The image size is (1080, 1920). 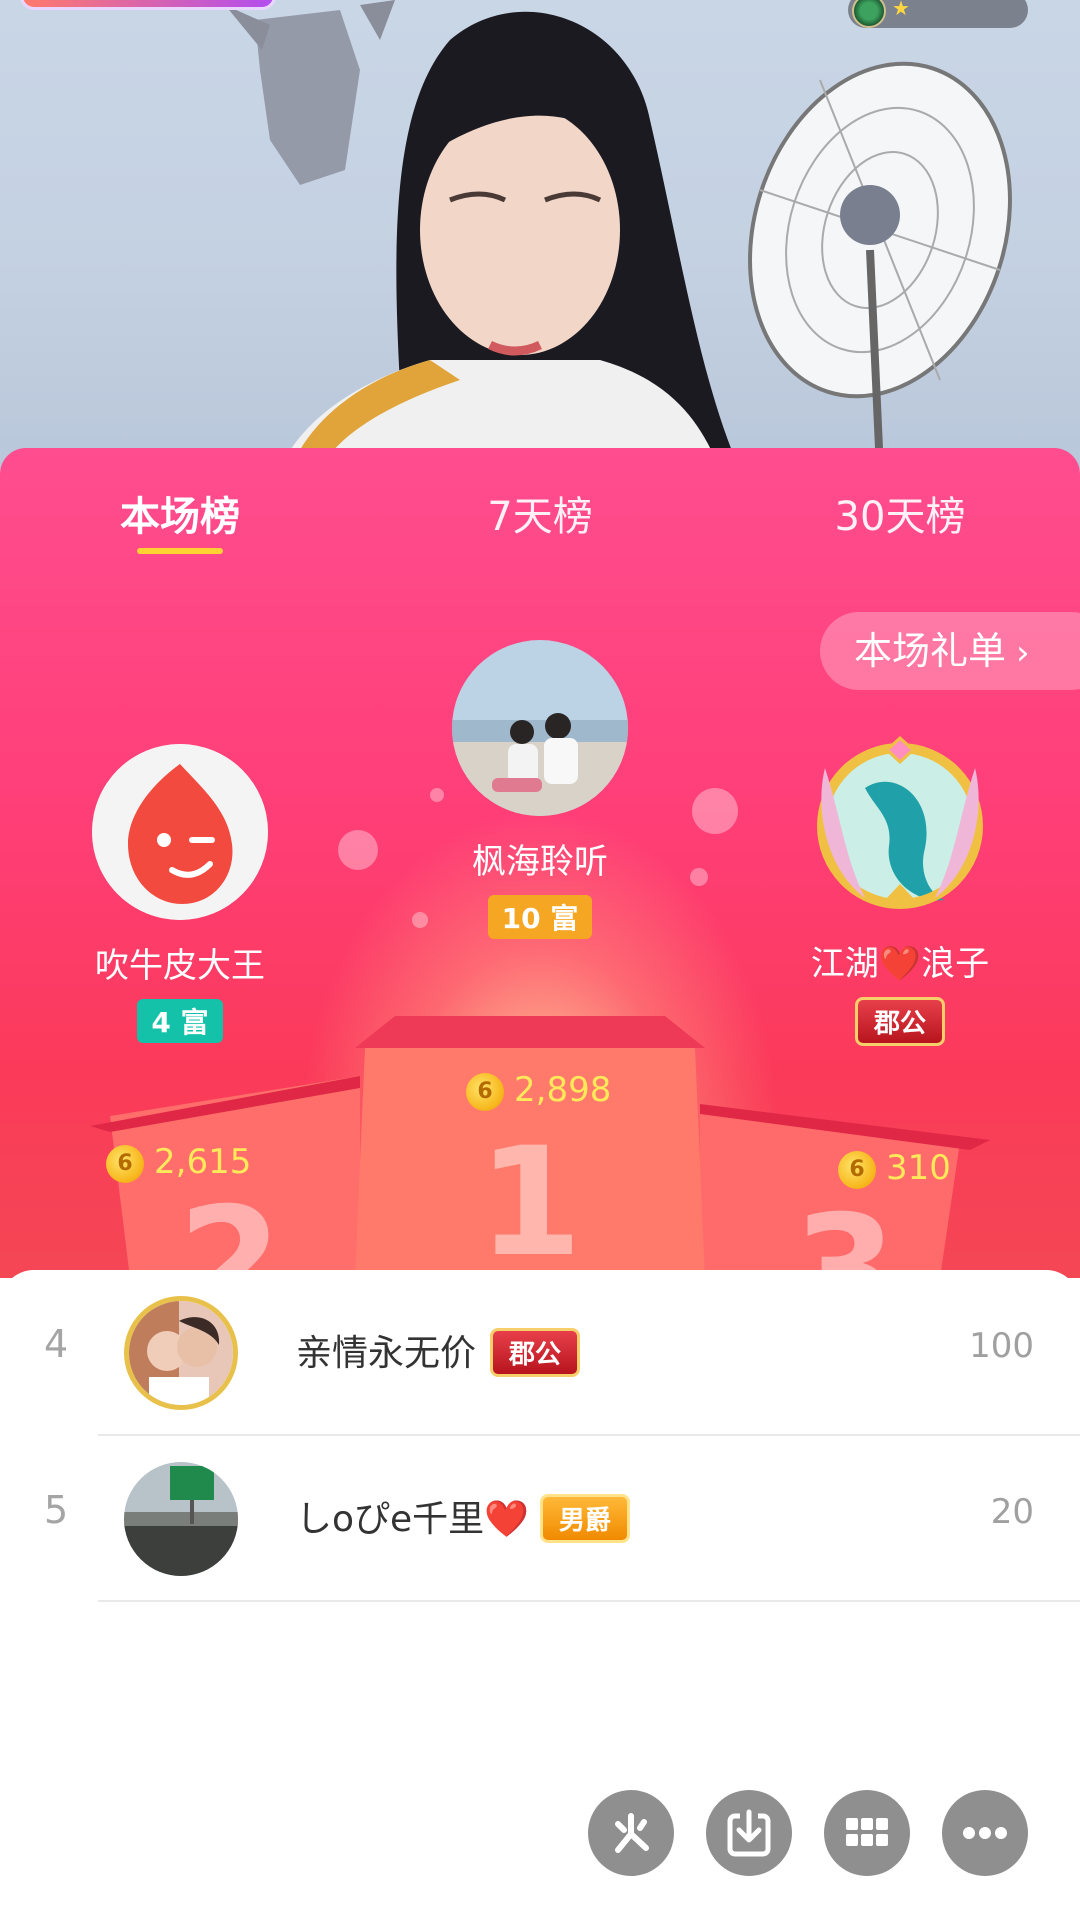 I want to click on rank-2-avatar-image, so click(x=180, y=832).